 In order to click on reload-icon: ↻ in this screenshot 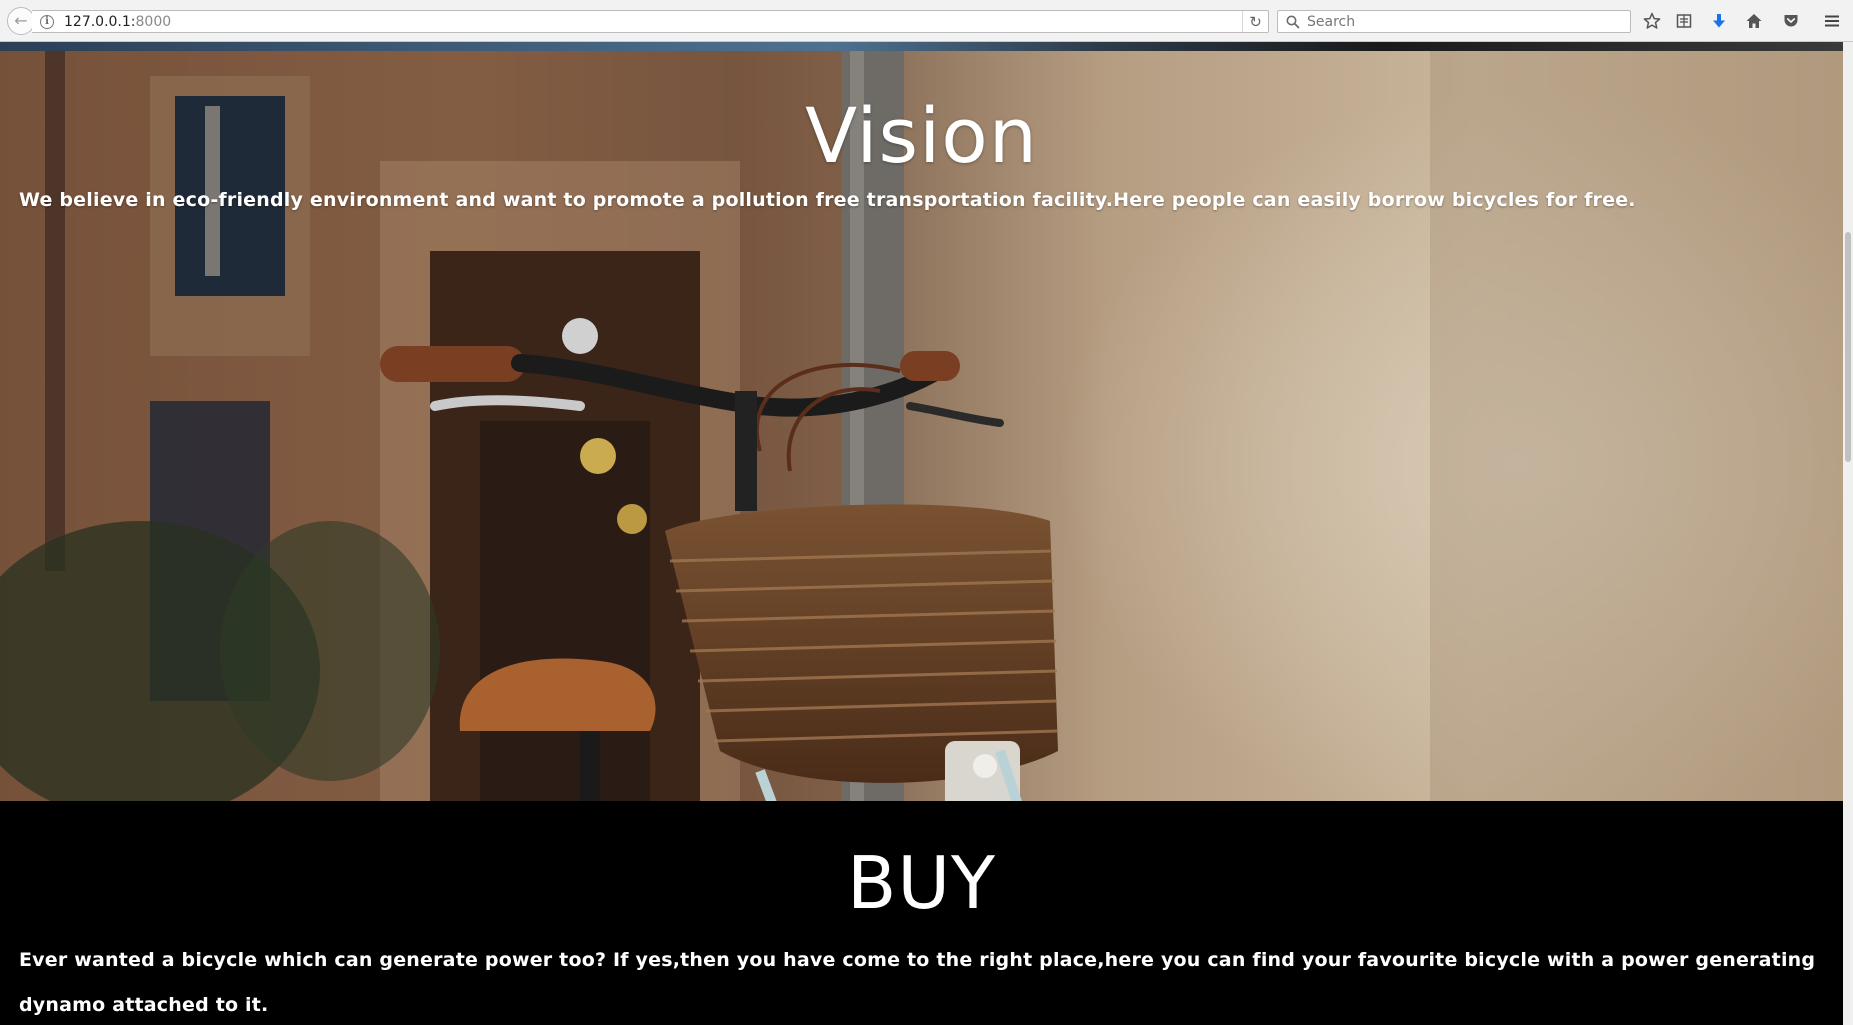, I will do `click(1255, 21)`.